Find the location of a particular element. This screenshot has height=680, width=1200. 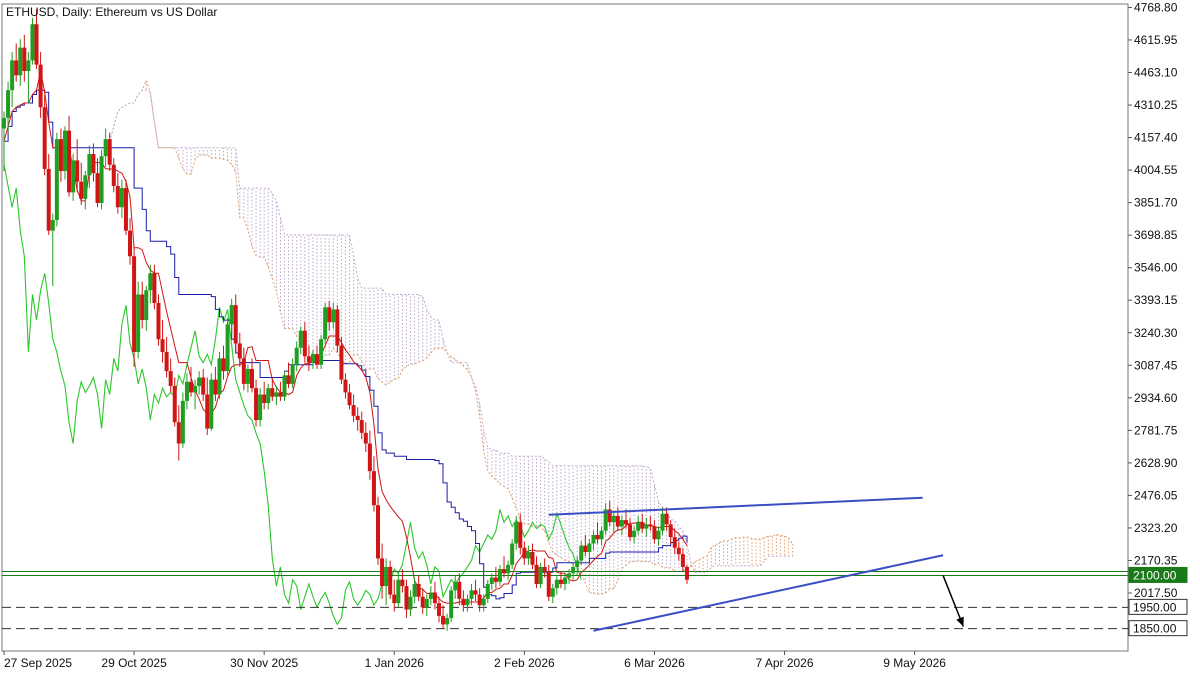

y-tick-label: 2323.20 is located at coordinates (1156, 528).